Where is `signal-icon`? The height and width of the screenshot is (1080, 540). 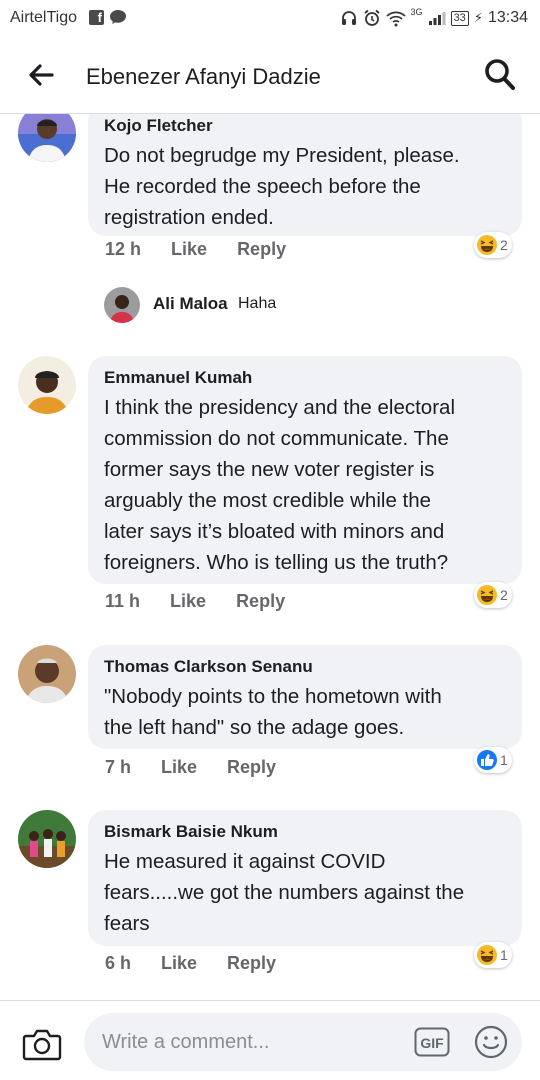
signal-icon is located at coordinates (437, 18).